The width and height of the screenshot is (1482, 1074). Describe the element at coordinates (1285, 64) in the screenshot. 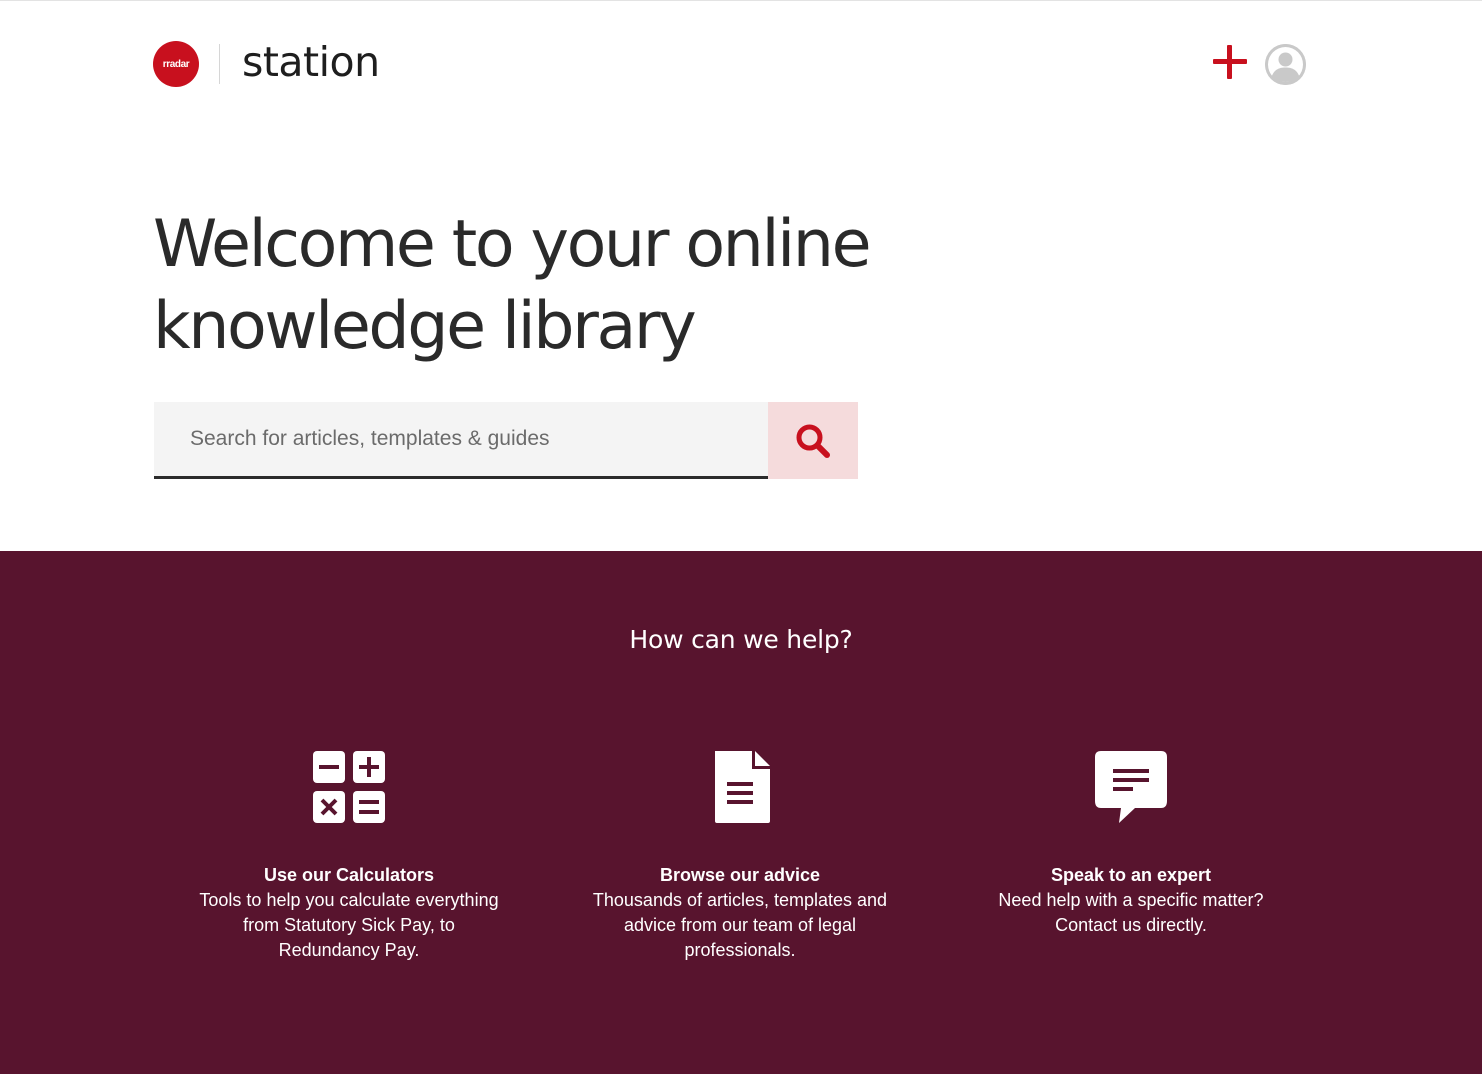

I see `user-avatar-icon` at that location.